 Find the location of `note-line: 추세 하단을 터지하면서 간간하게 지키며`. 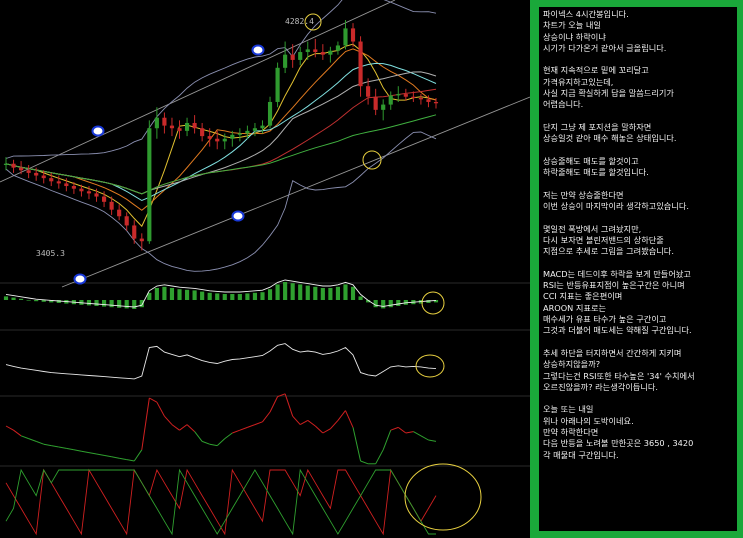

note-line: 추세 하단을 터지하면서 간간하게 지키며 is located at coordinates (612, 352).